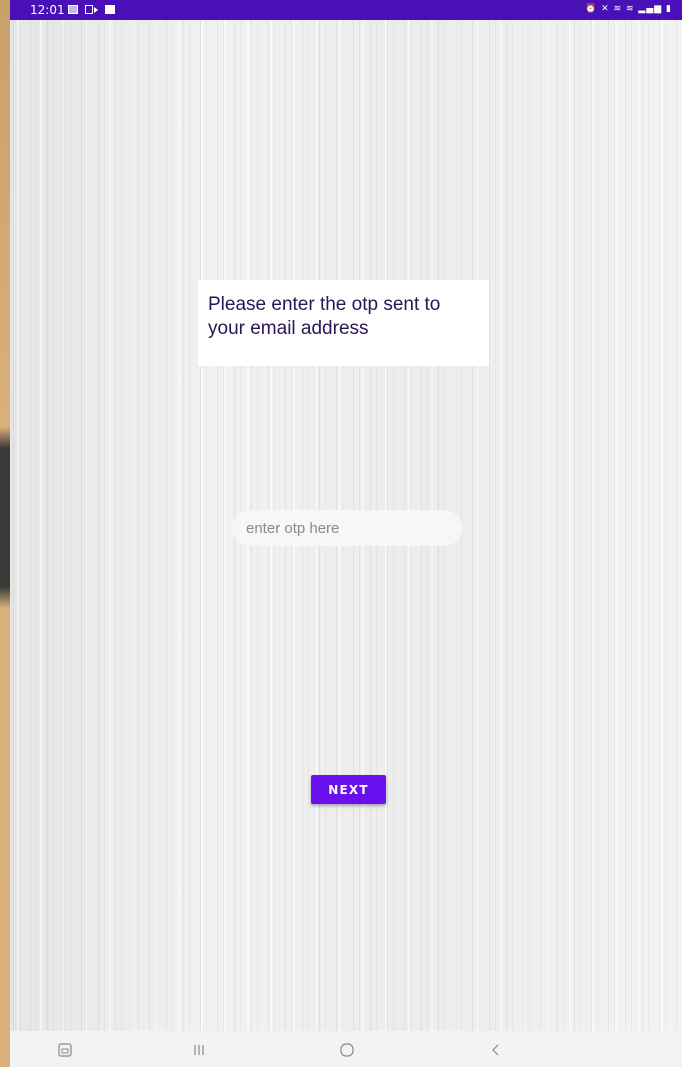 Image resolution: width=682 pixels, height=1067 pixels. I want to click on alarm-icon: ⏰, so click(591, 9).